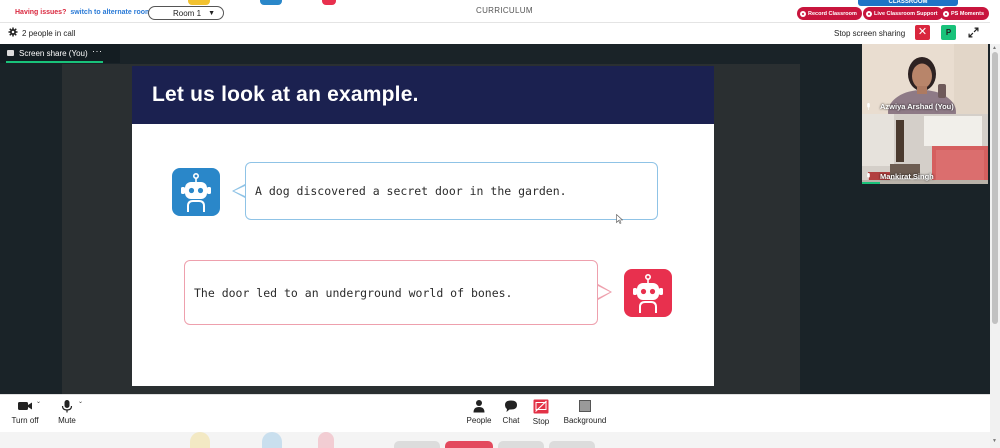  I want to click on background-label: Background, so click(585, 420).